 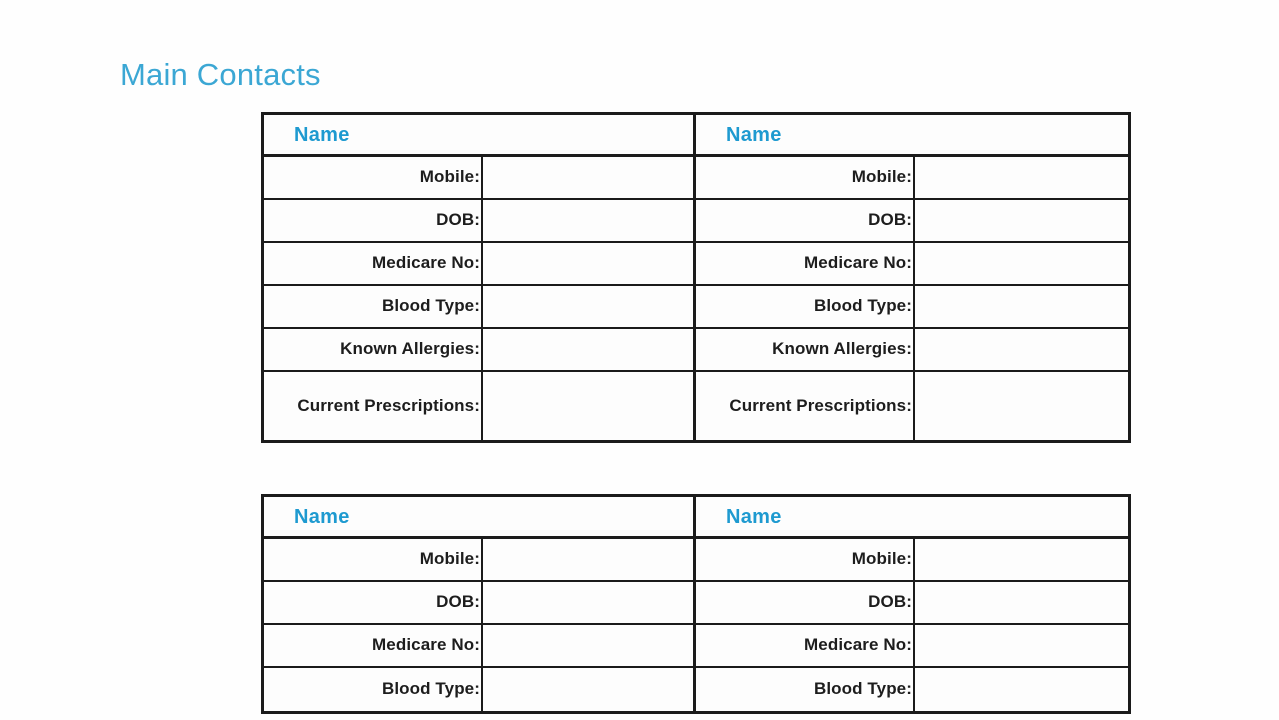 What do you see at coordinates (220, 74) in the screenshot?
I see `page-title: Main Contacts` at bounding box center [220, 74].